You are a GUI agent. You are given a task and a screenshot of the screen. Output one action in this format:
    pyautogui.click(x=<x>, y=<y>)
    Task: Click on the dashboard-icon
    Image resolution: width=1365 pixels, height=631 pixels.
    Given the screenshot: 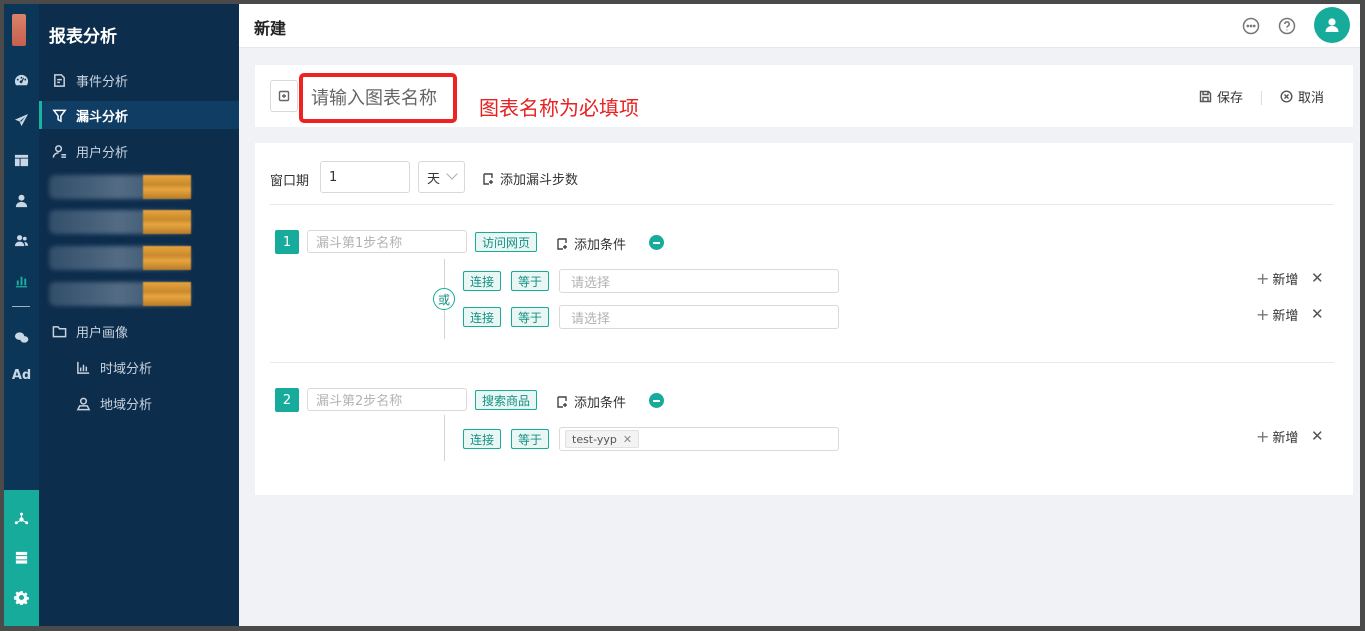 What is the action you would take?
    pyautogui.click(x=21, y=80)
    